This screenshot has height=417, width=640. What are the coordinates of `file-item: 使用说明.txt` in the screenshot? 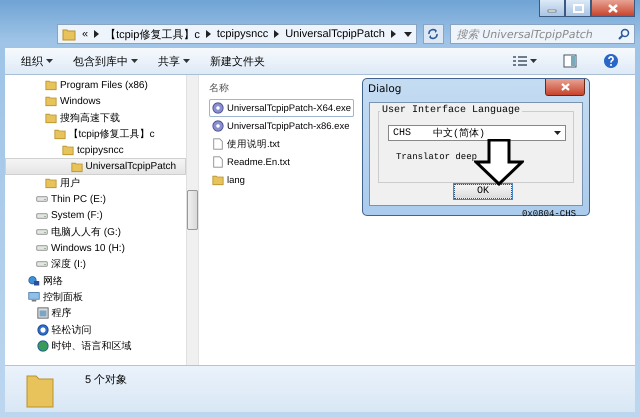 It's located at (246, 144).